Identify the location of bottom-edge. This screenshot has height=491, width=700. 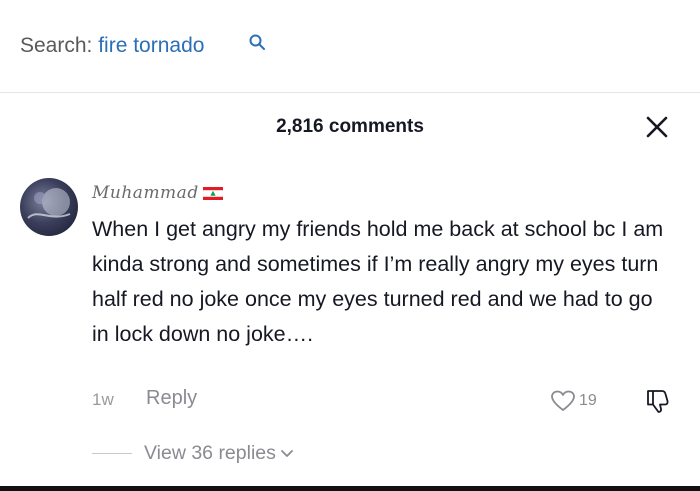
(350, 488).